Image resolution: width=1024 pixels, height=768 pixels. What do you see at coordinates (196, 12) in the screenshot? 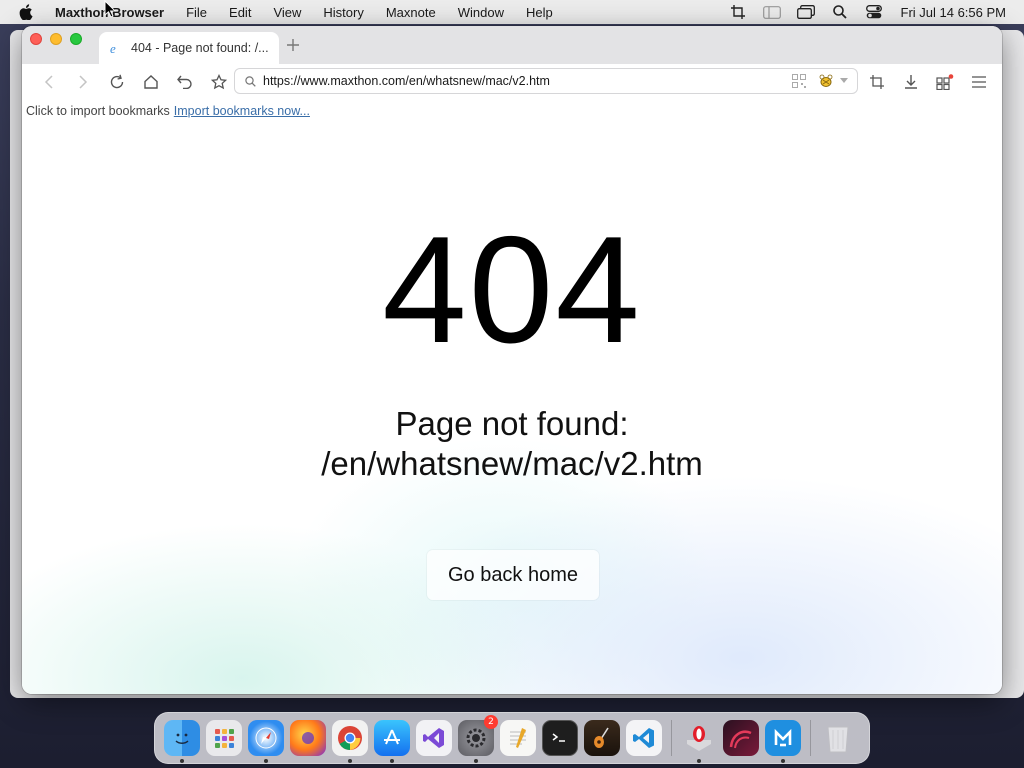
I see `menu-file: File` at bounding box center [196, 12].